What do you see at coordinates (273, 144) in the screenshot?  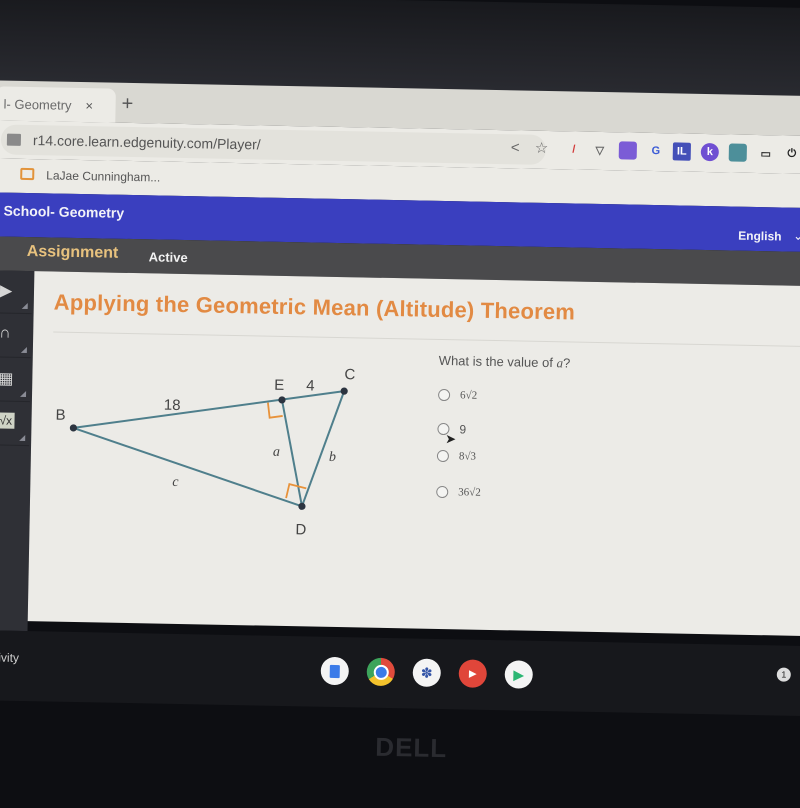 I see `address-bar: r14.core.learn.edgenuity.com/Player/` at bounding box center [273, 144].